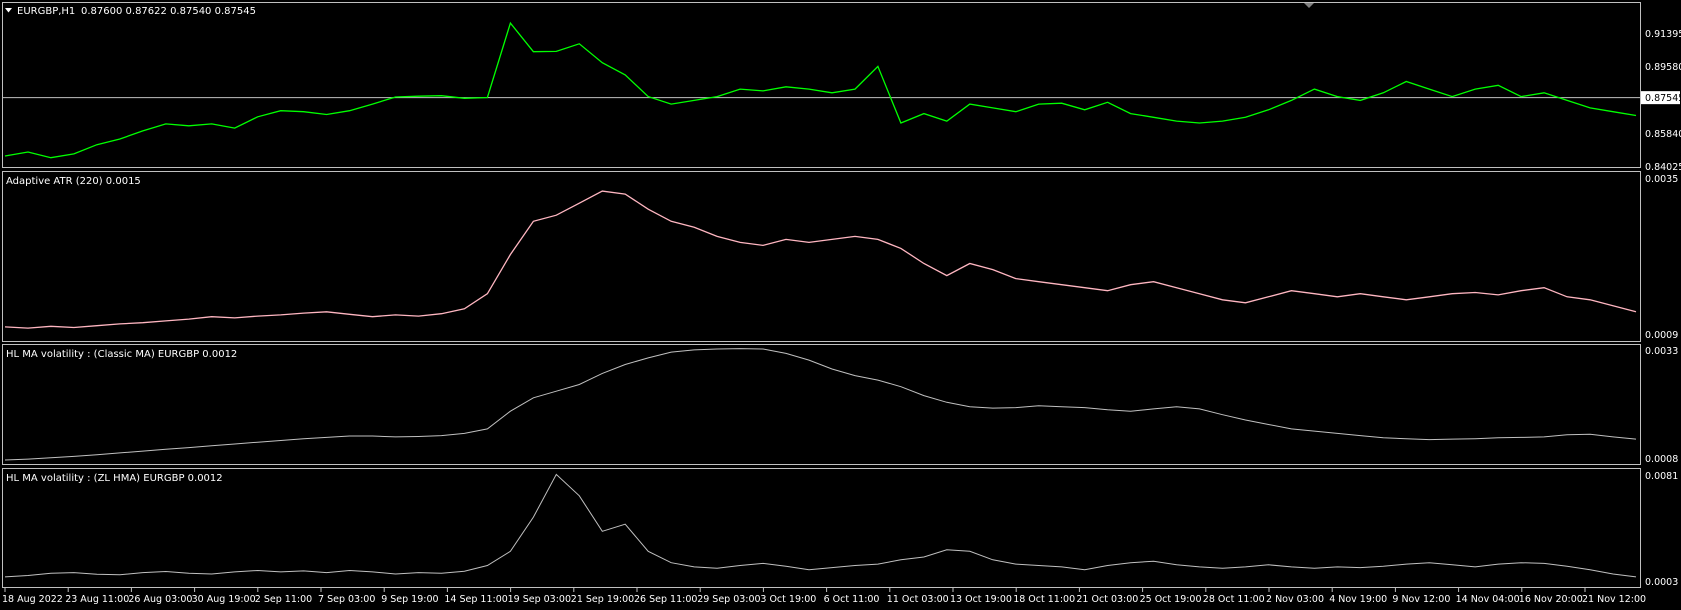  I want to click on time-tick-label: 21 Nov 12:00, so click(1614, 599).